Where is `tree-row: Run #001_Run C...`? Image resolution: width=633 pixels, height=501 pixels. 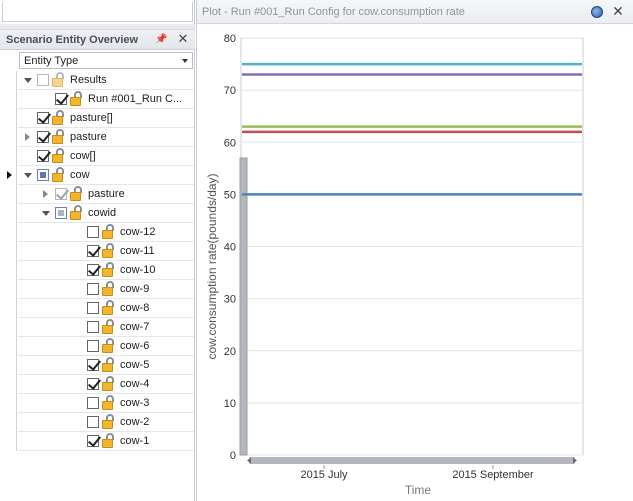 tree-row: Run #001_Run C... is located at coordinates (97, 99).